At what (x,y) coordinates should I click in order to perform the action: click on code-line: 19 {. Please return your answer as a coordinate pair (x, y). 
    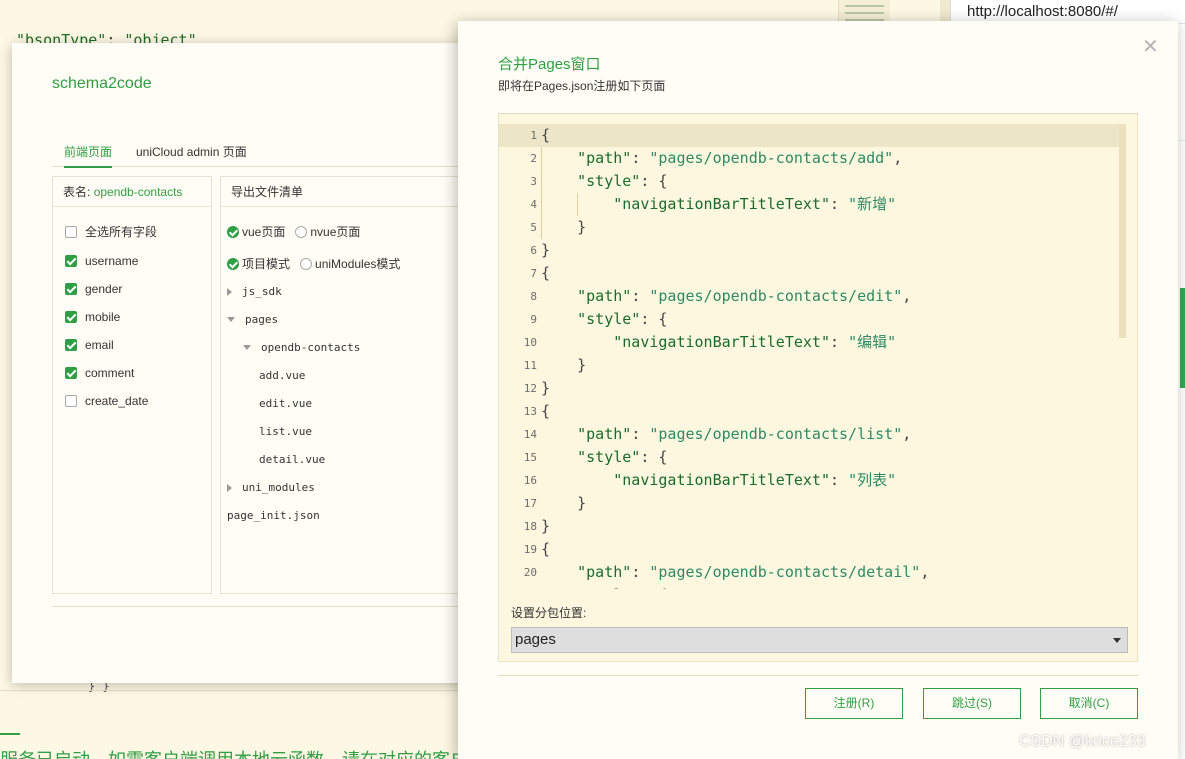
    Looking at the image, I should click on (809, 549).